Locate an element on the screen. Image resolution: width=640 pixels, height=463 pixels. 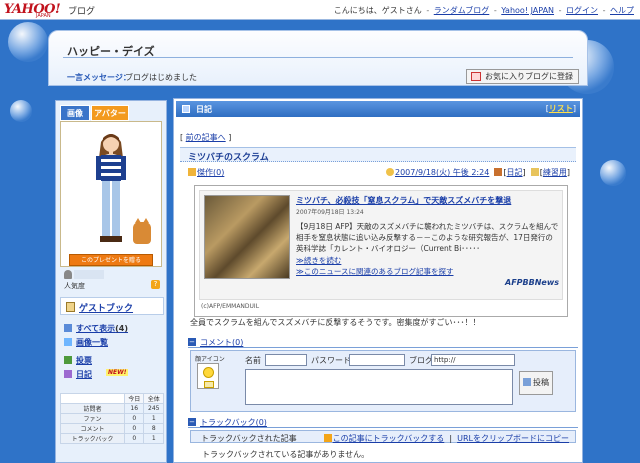
password-input is located at coordinates (377, 360).